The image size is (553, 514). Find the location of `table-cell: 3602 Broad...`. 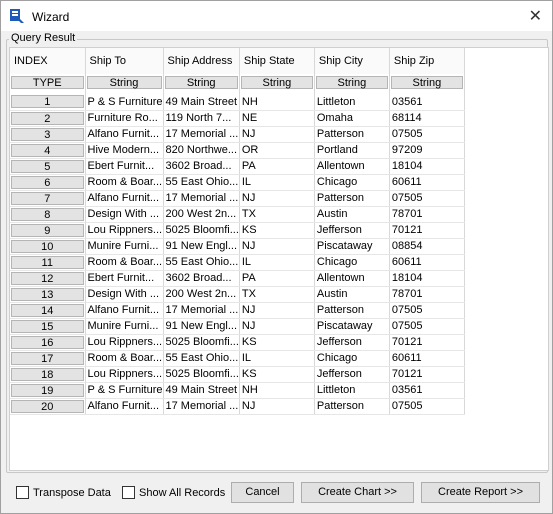

table-cell: 3602 Broad... is located at coordinates (201, 278).